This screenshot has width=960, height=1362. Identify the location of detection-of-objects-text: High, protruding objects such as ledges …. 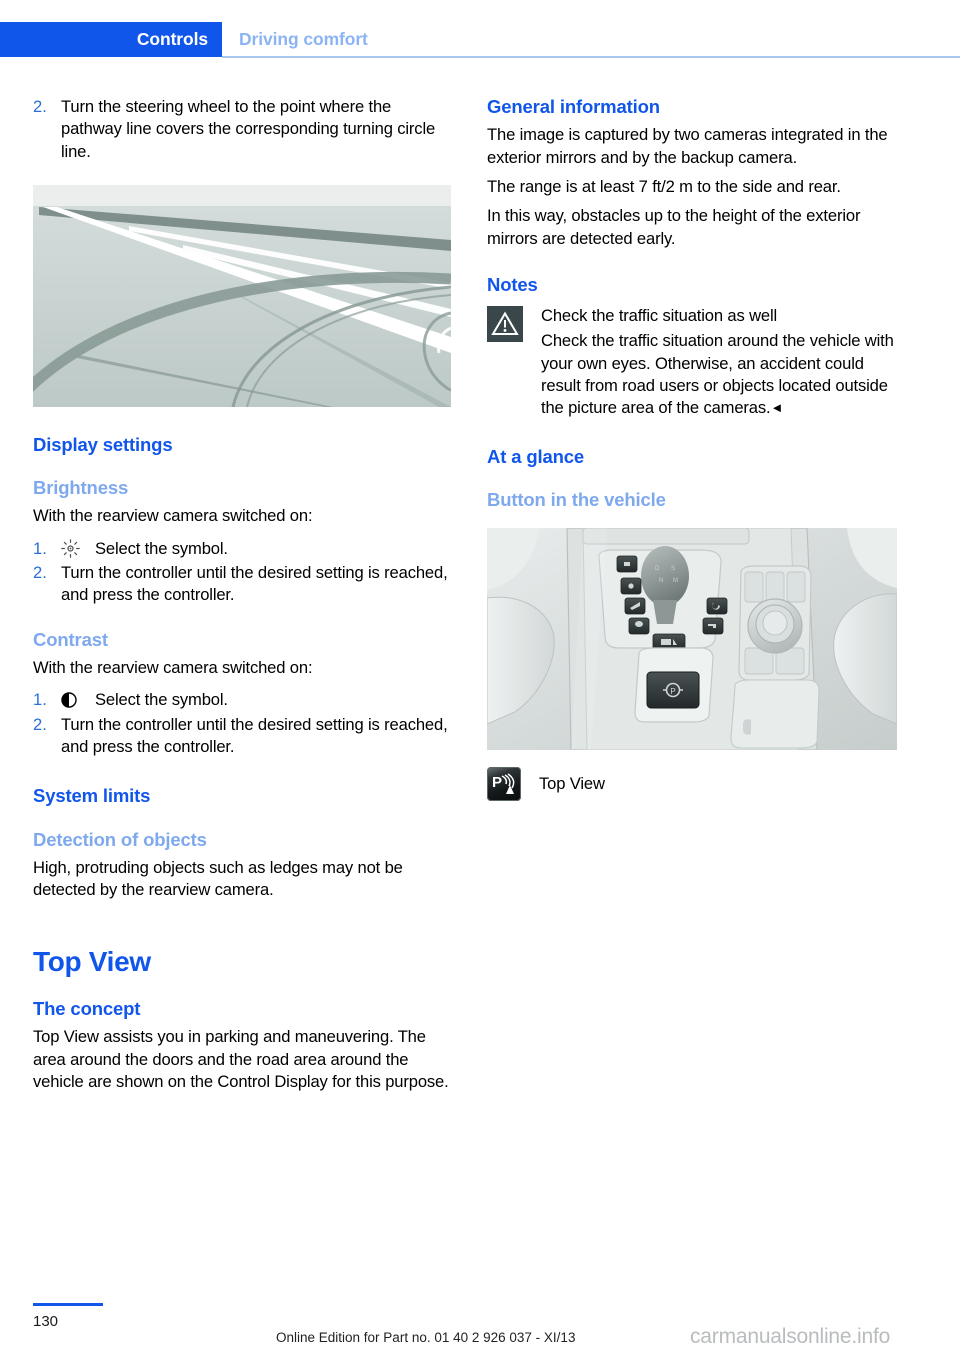
(218, 878).